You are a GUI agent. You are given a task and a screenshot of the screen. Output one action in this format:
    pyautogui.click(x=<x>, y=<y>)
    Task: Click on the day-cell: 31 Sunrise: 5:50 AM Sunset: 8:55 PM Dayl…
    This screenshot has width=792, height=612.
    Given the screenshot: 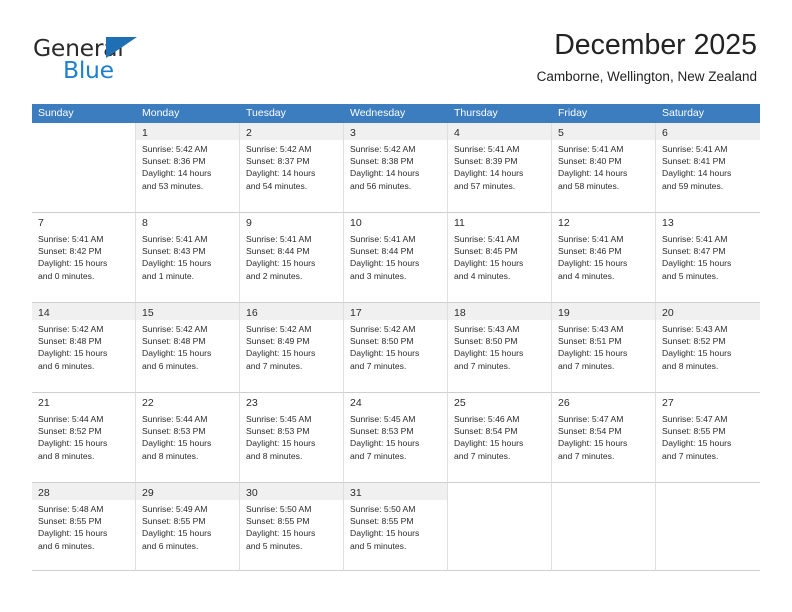 What is the action you would take?
    pyautogui.click(x=396, y=527)
    